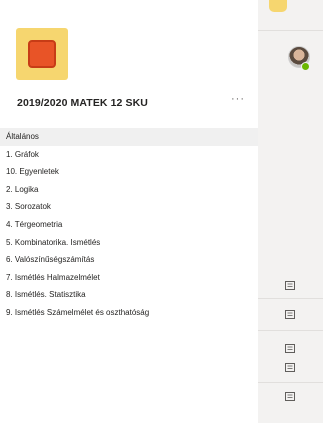 The height and width of the screenshot is (423, 323). I want to click on team-logo-square, so click(42, 54).